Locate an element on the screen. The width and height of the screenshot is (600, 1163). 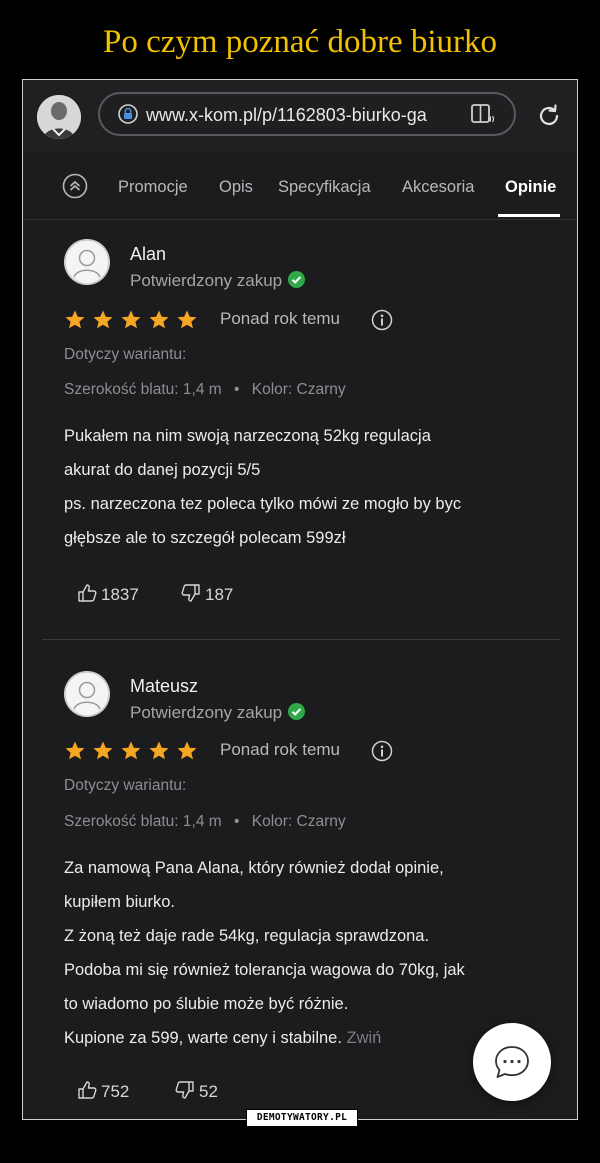
review-line: głębsze ale to szczegół polecam 599zł is located at coordinates (205, 538).